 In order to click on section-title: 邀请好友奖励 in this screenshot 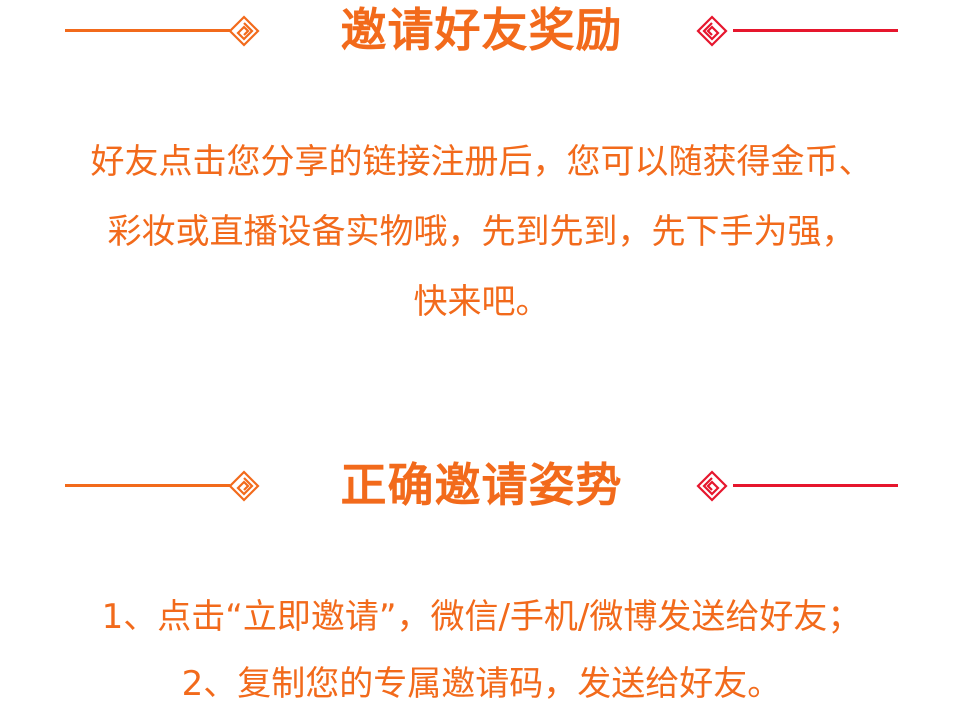, I will do `click(481, 30)`.